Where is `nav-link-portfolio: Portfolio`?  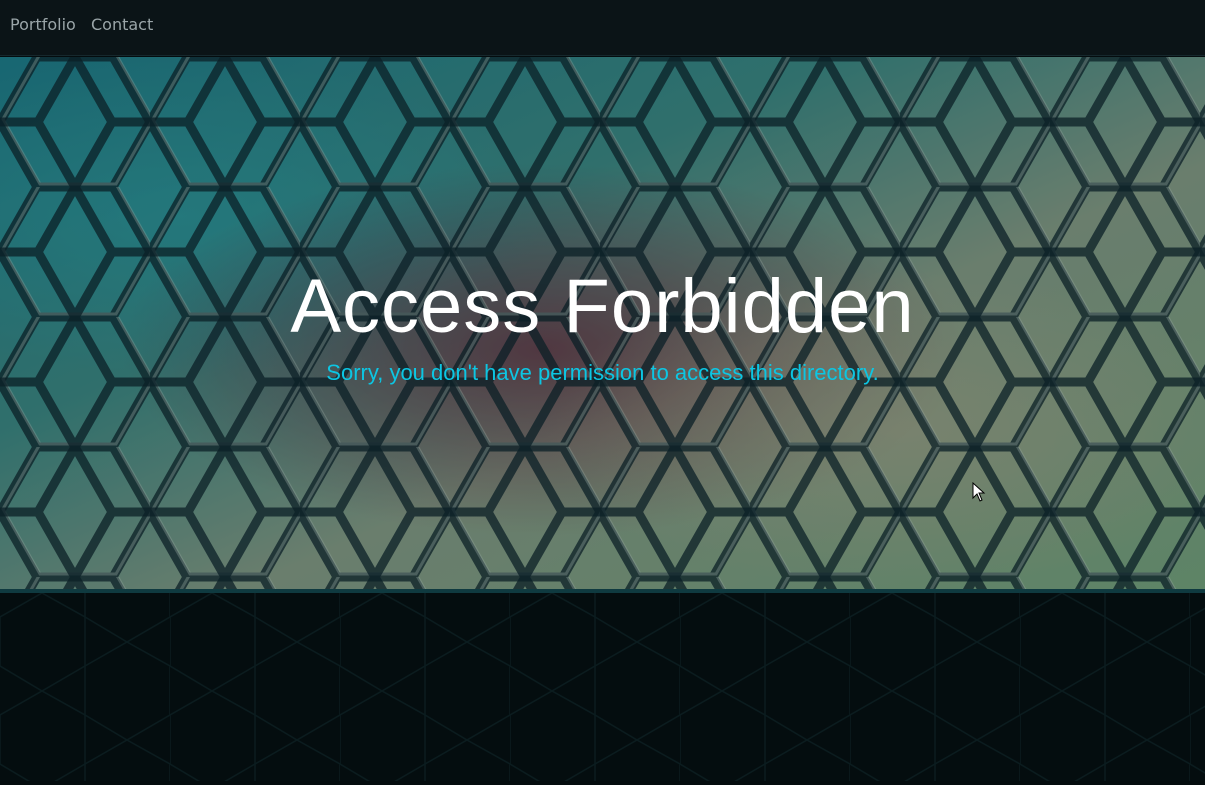
nav-link-portfolio: Portfolio is located at coordinates (43, 24).